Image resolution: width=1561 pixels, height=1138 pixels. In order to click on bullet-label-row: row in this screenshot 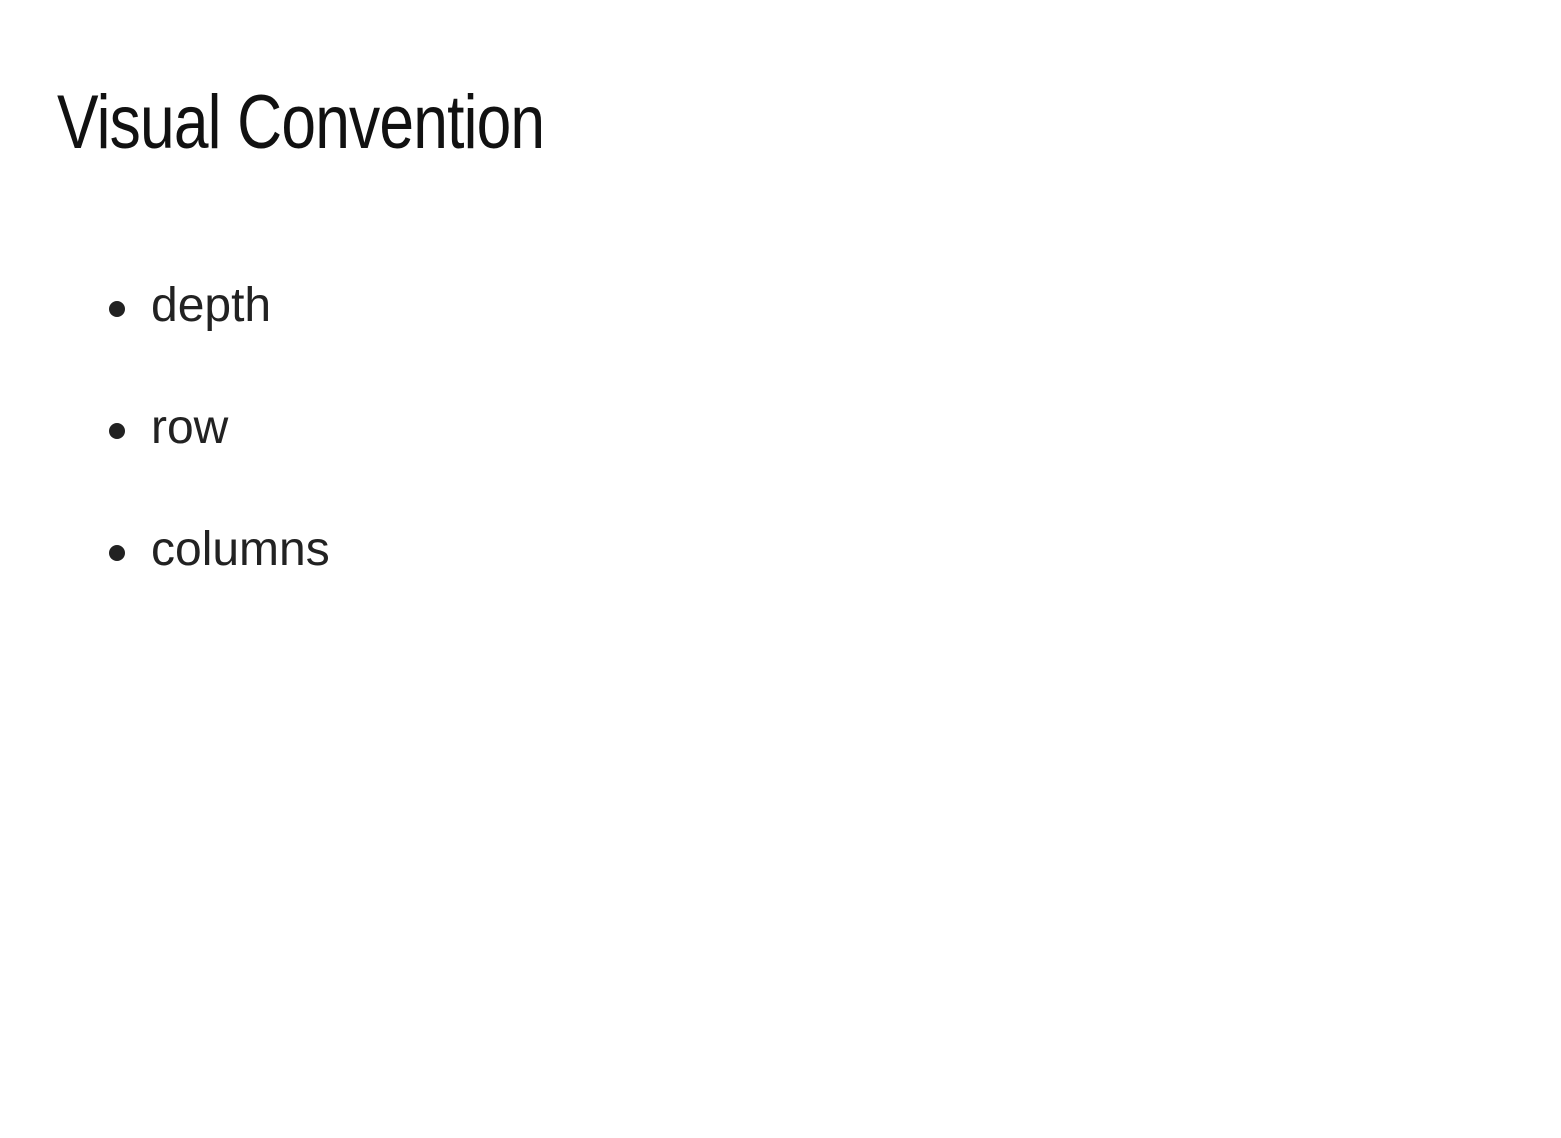, I will do `click(190, 427)`.